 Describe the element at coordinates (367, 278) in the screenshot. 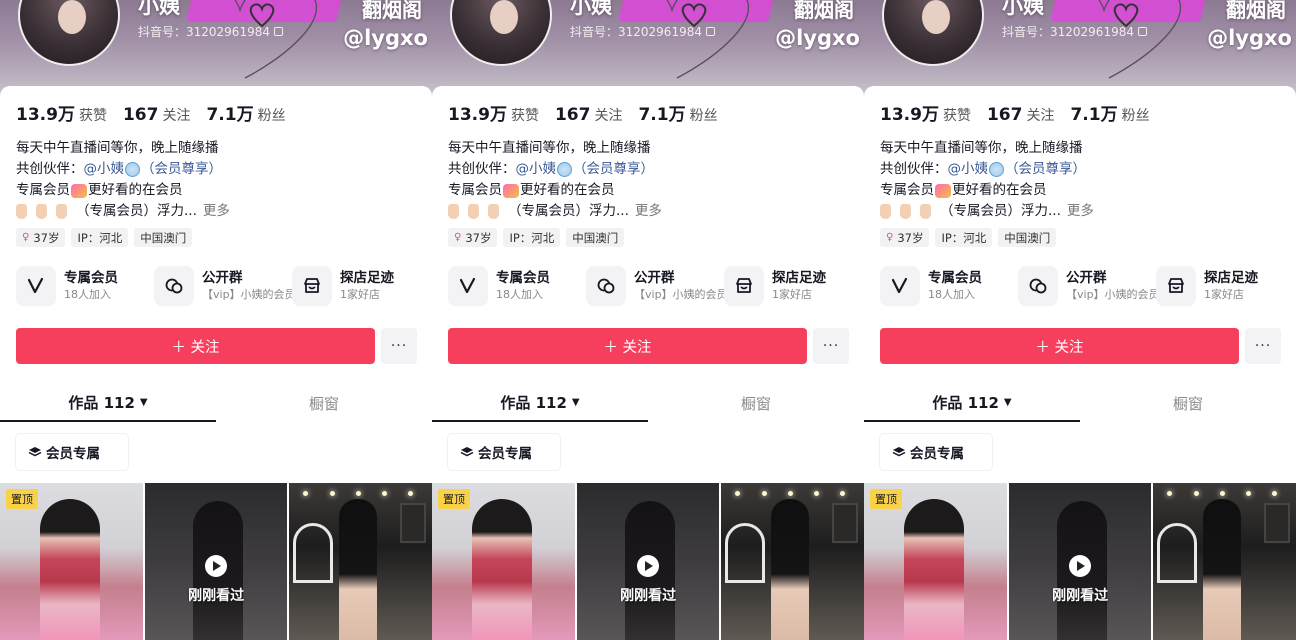

I see `feature-title: 探店足迹` at that location.